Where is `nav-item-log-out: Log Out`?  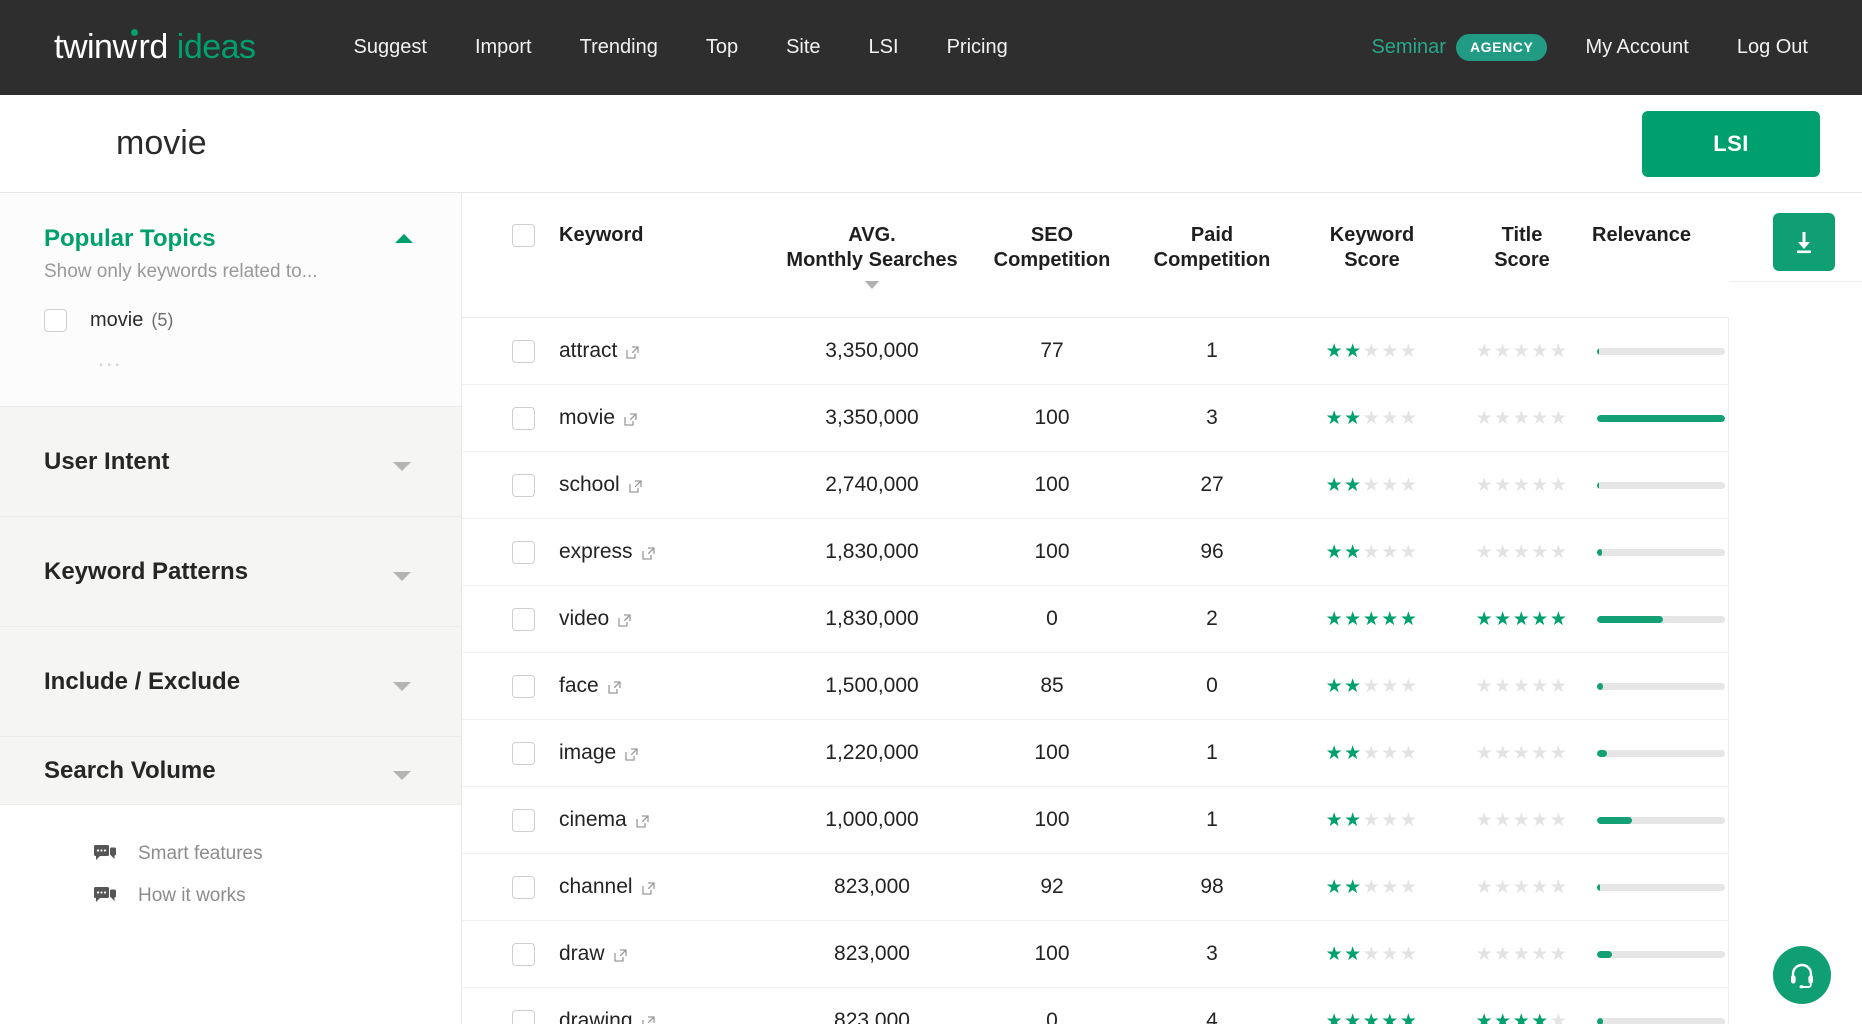 nav-item-log-out: Log Out is located at coordinates (1772, 47).